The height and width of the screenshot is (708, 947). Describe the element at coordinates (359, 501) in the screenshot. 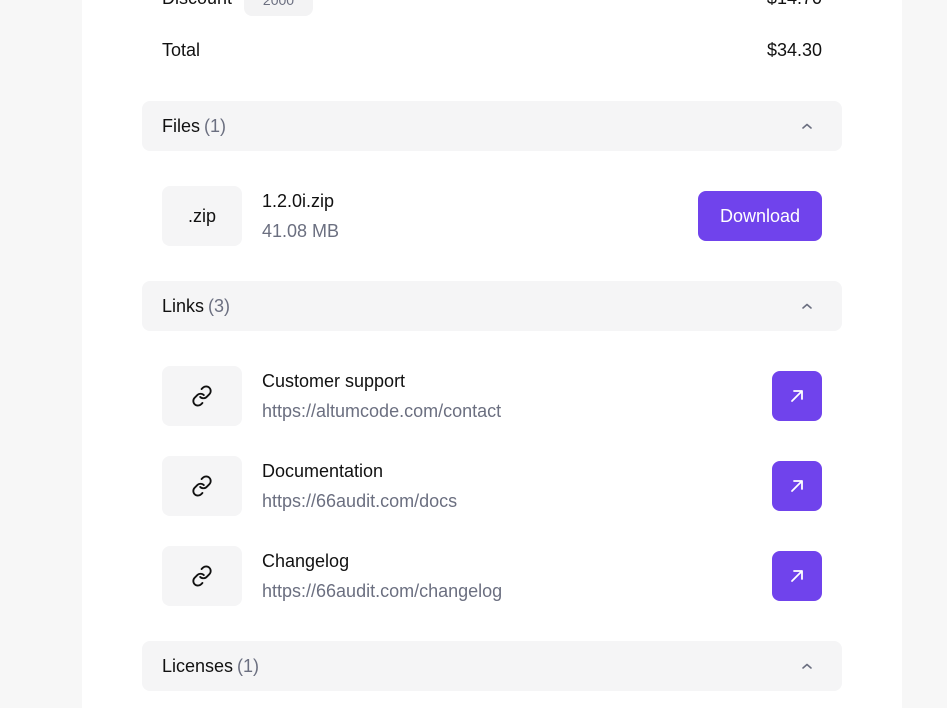

I see `link-url: https://66audit.com/docs` at that location.